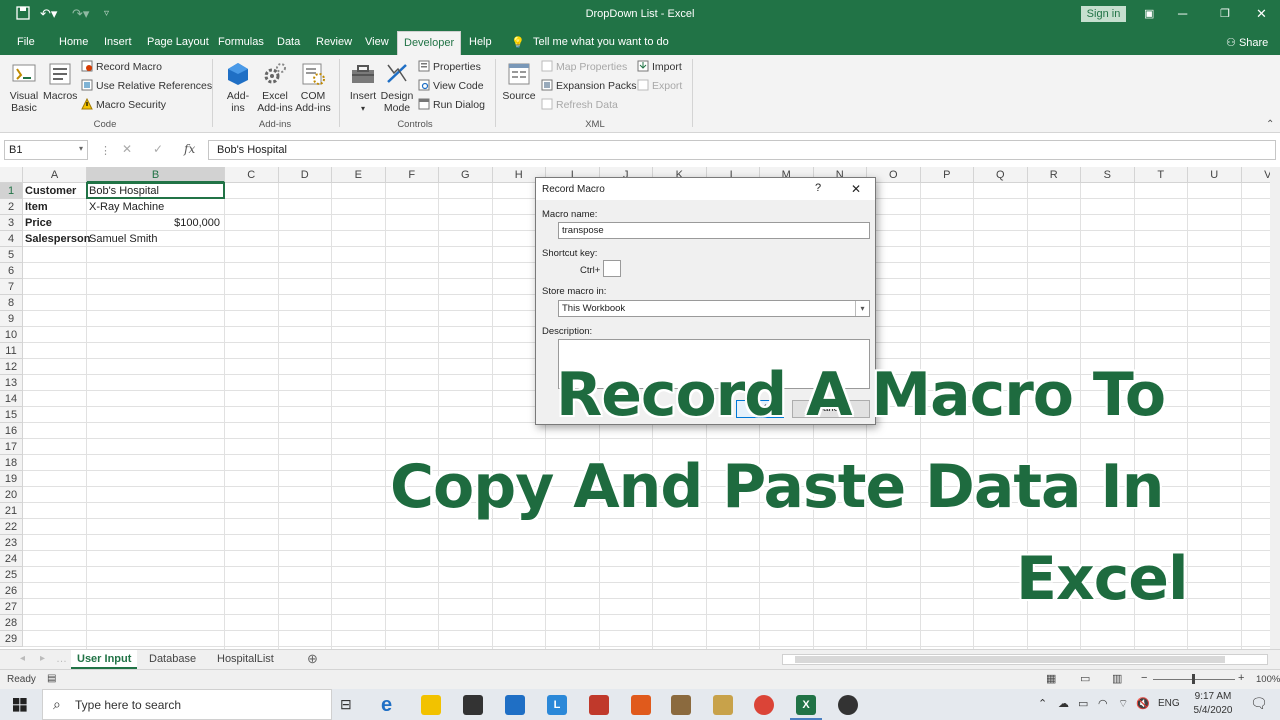 The image size is (1280, 720). Describe the element at coordinates (51, 678) in the screenshot. I see `macro-recording-icon: ▤` at that location.